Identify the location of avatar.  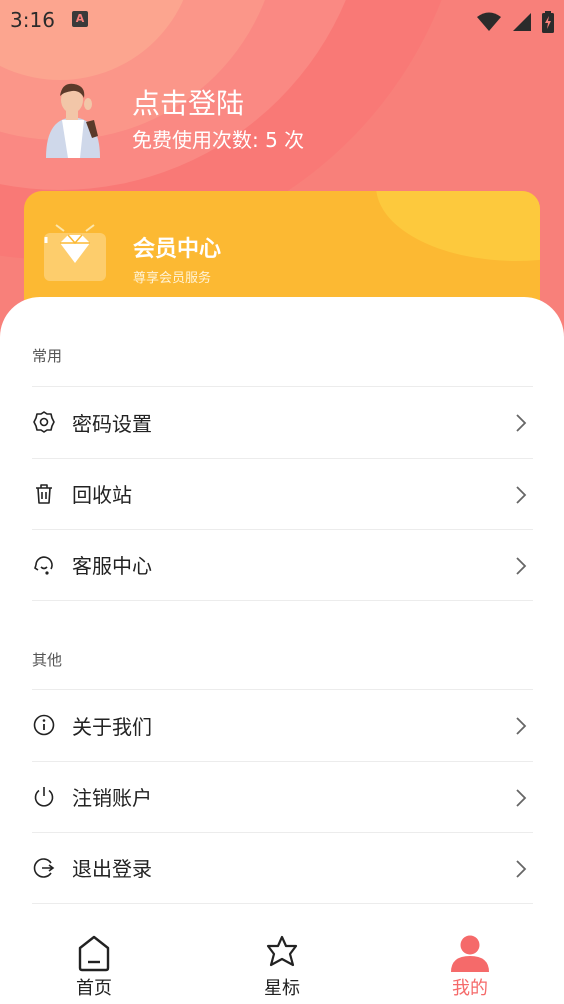
(71, 118).